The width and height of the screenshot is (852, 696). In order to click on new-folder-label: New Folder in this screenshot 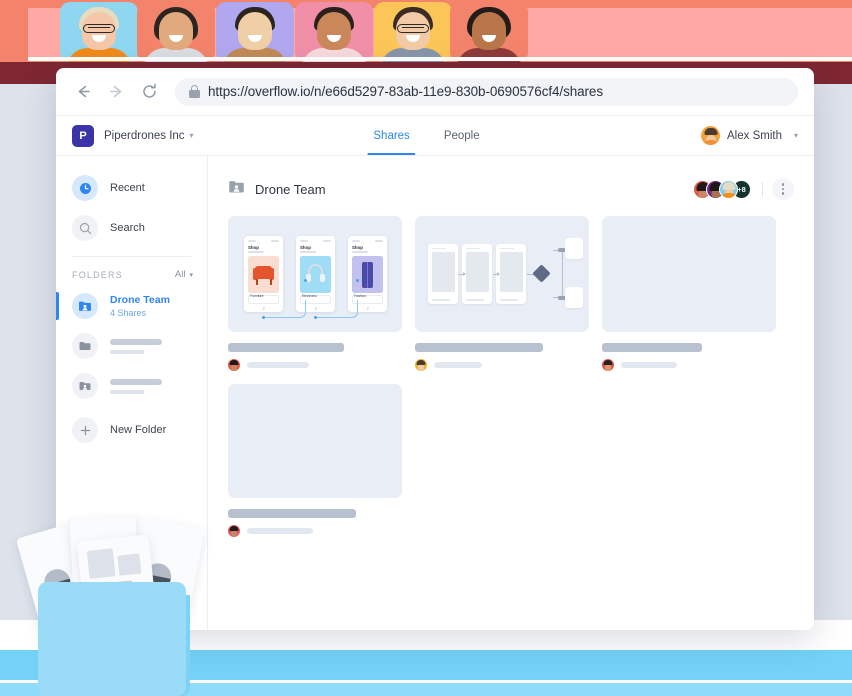, I will do `click(138, 430)`.